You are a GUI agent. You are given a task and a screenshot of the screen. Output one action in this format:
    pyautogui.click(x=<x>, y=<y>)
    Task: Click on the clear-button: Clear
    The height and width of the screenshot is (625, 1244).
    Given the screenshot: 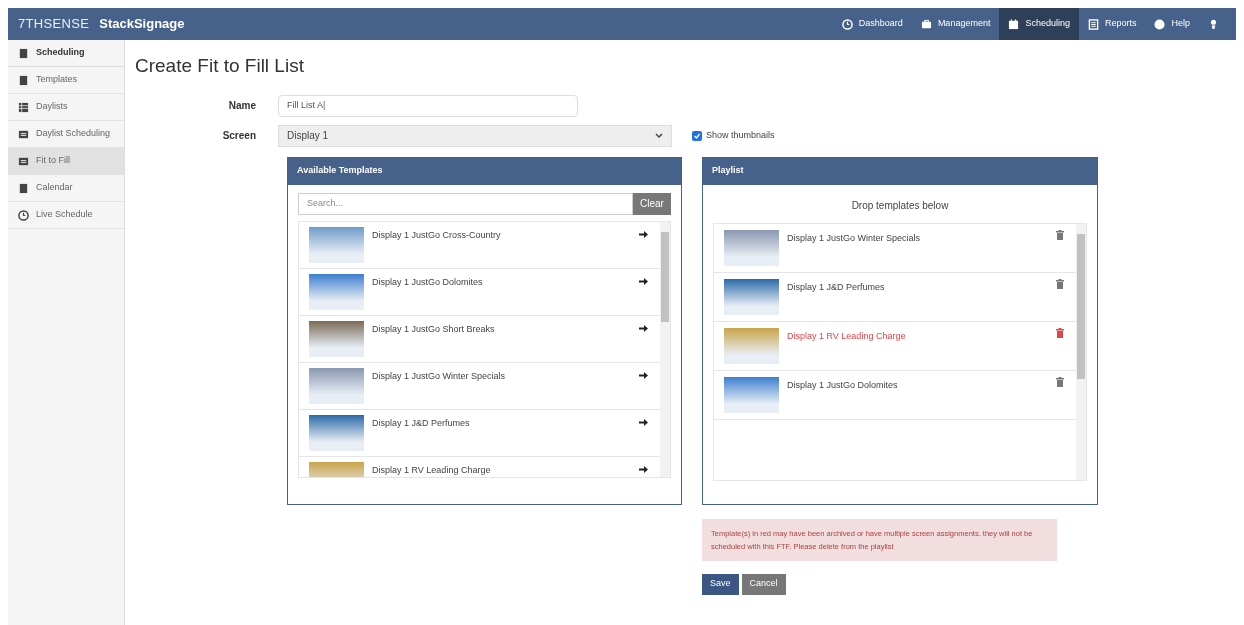 What is the action you would take?
    pyautogui.click(x=652, y=203)
    